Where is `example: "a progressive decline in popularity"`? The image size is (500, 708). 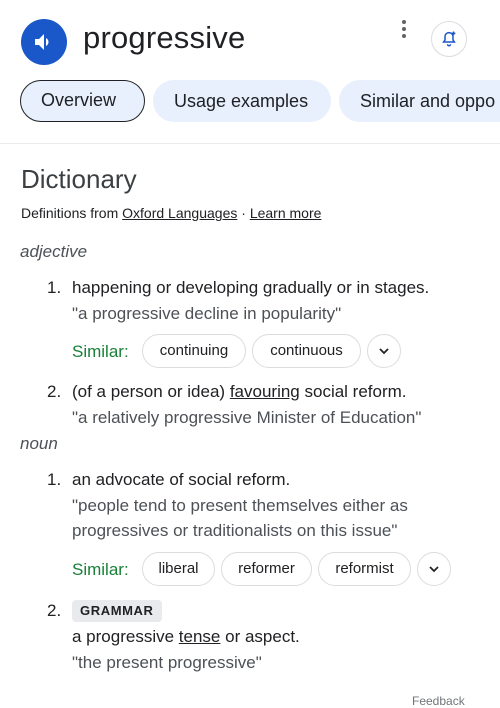
example: "a progressive decline in popularity" is located at coordinates (207, 313).